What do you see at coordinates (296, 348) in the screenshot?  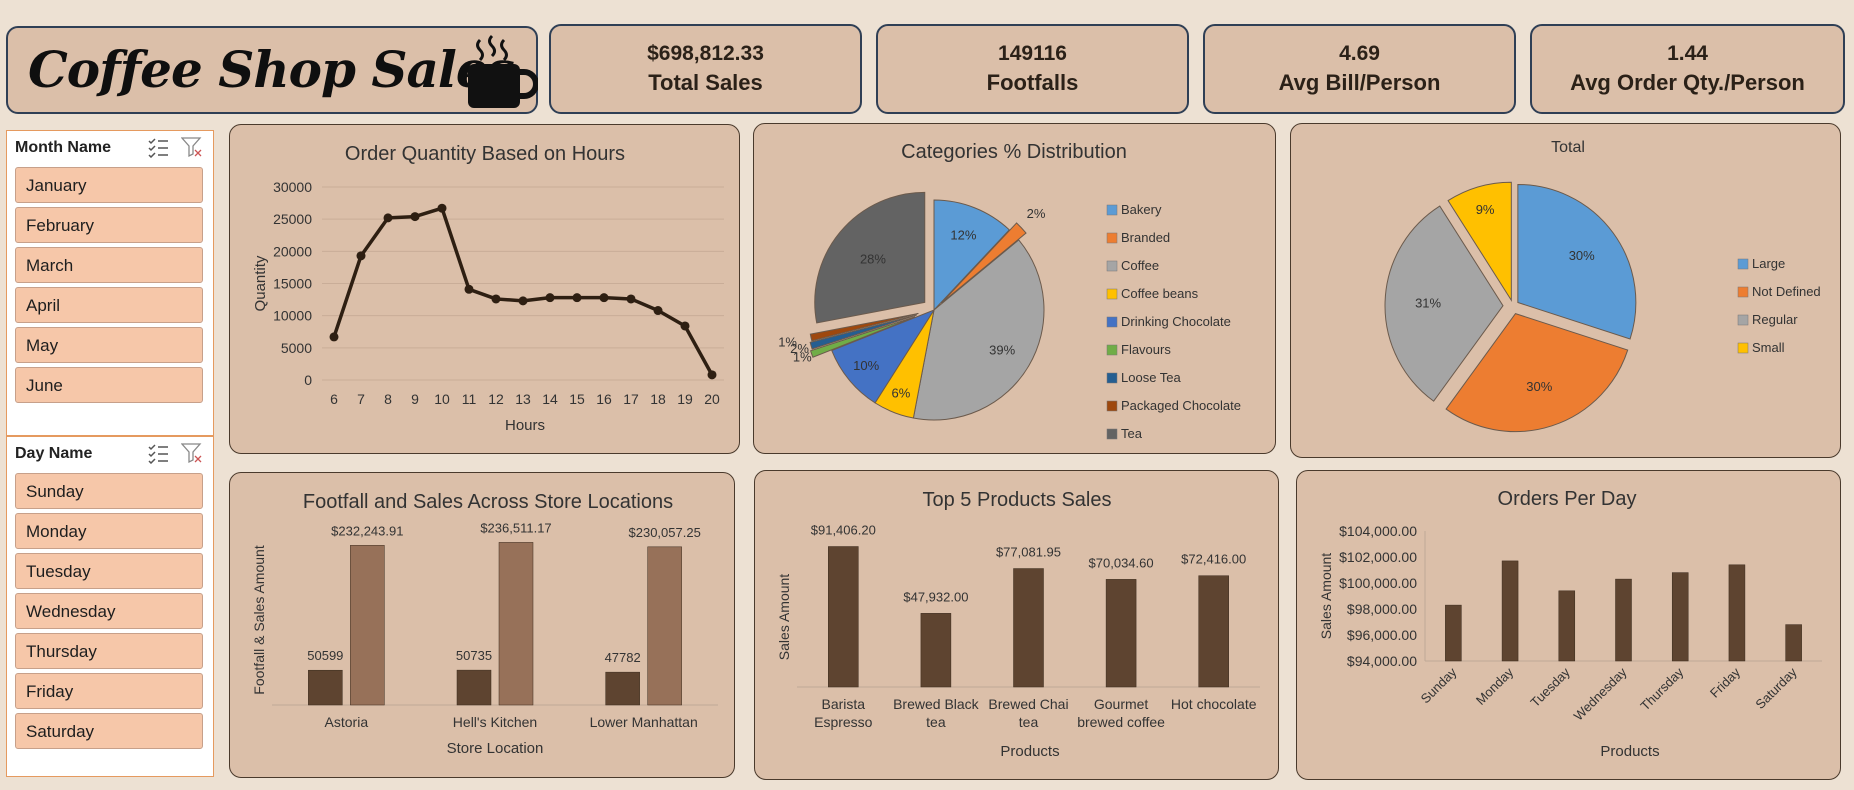 I see `y-tick-label: 5000` at bounding box center [296, 348].